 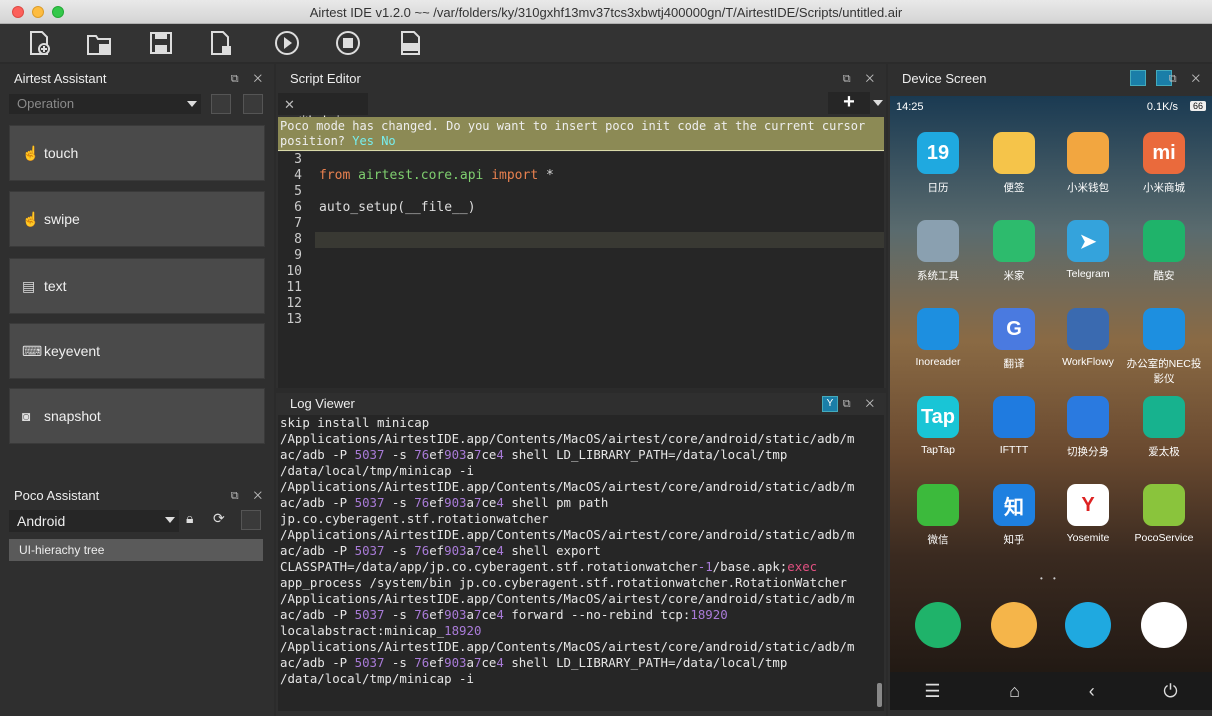 What do you see at coordinates (830, 404) in the screenshot?
I see `filter-icon: Y` at bounding box center [830, 404].